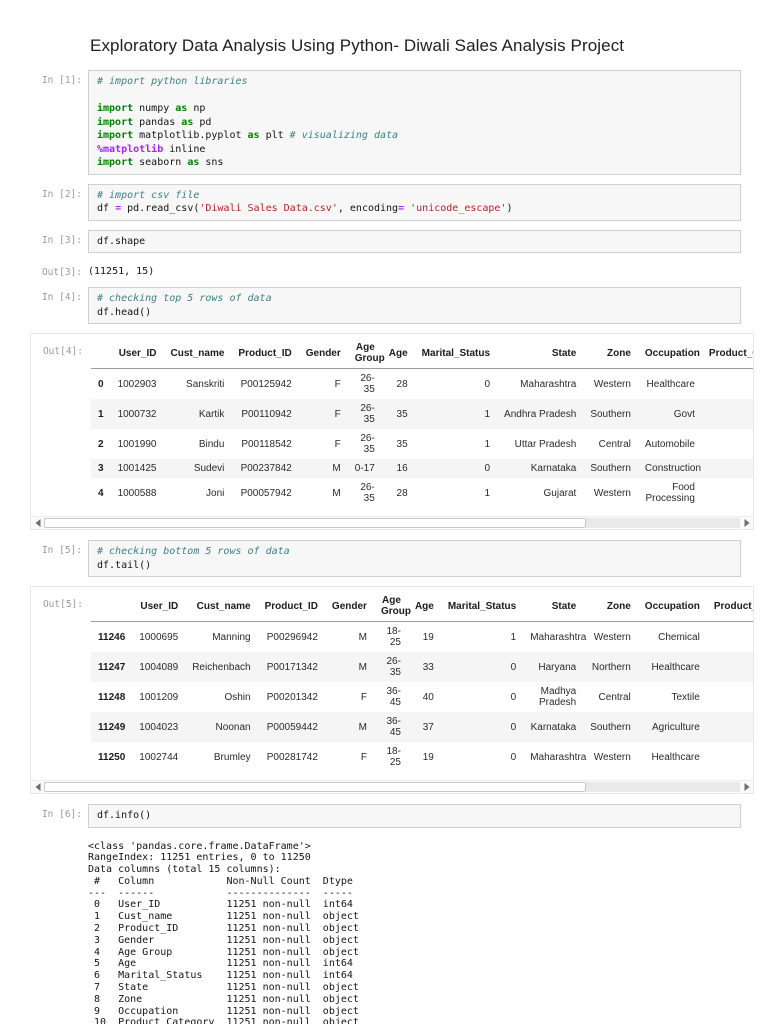 Image resolution: width=768 pixels, height=1024 pixels. I want to click on input-prompt: In [1]:, so click(61, 80).